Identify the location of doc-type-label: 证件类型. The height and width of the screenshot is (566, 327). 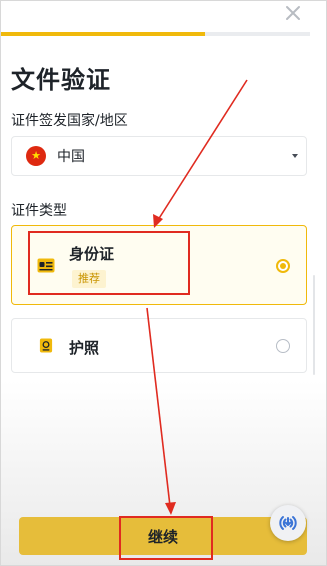
(39, 211).